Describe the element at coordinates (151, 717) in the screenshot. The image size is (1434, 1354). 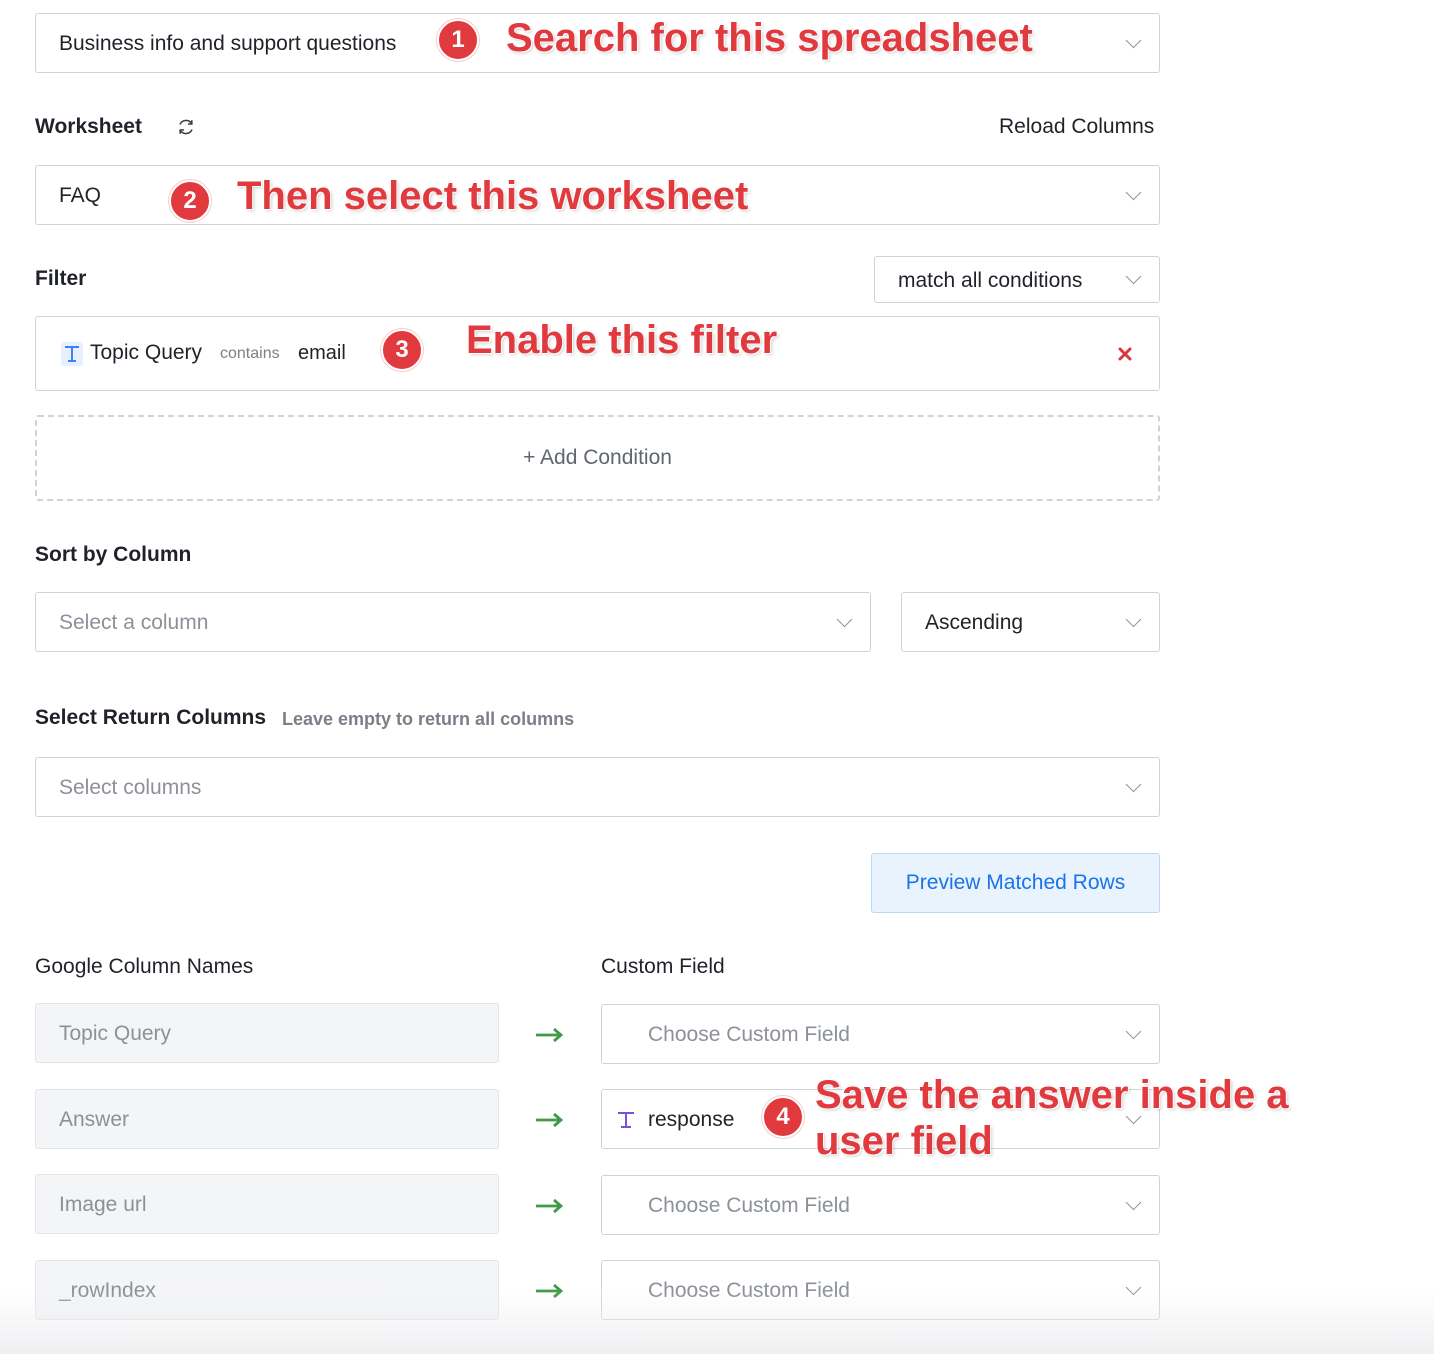
I see `return-columns-label: Select Return Columns` at that location.